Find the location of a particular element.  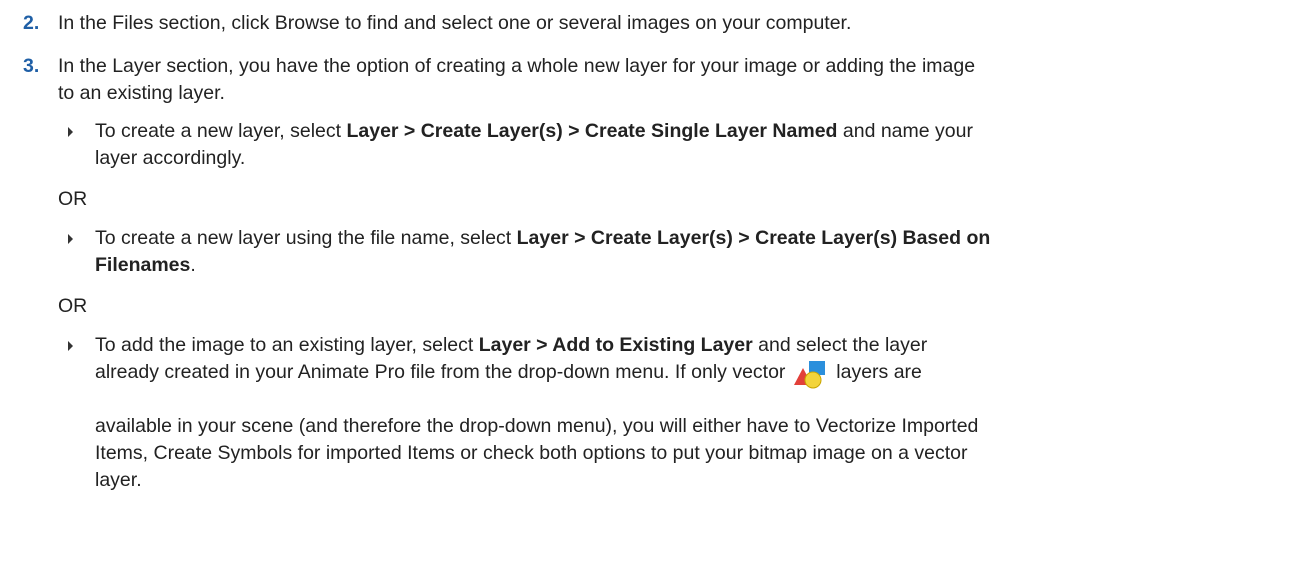

option-text-post: . is located at coordinates (193, 265).